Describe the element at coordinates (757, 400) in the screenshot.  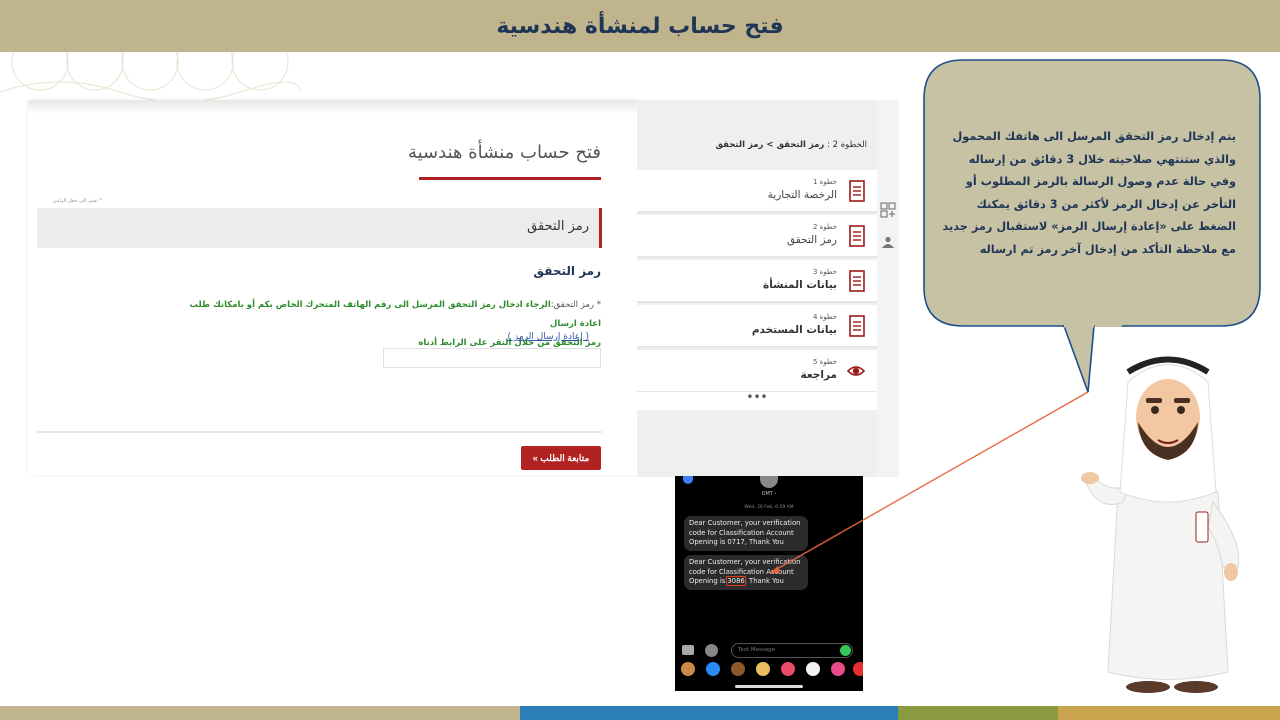
I see `more-steps-indicator: •••` at that location.